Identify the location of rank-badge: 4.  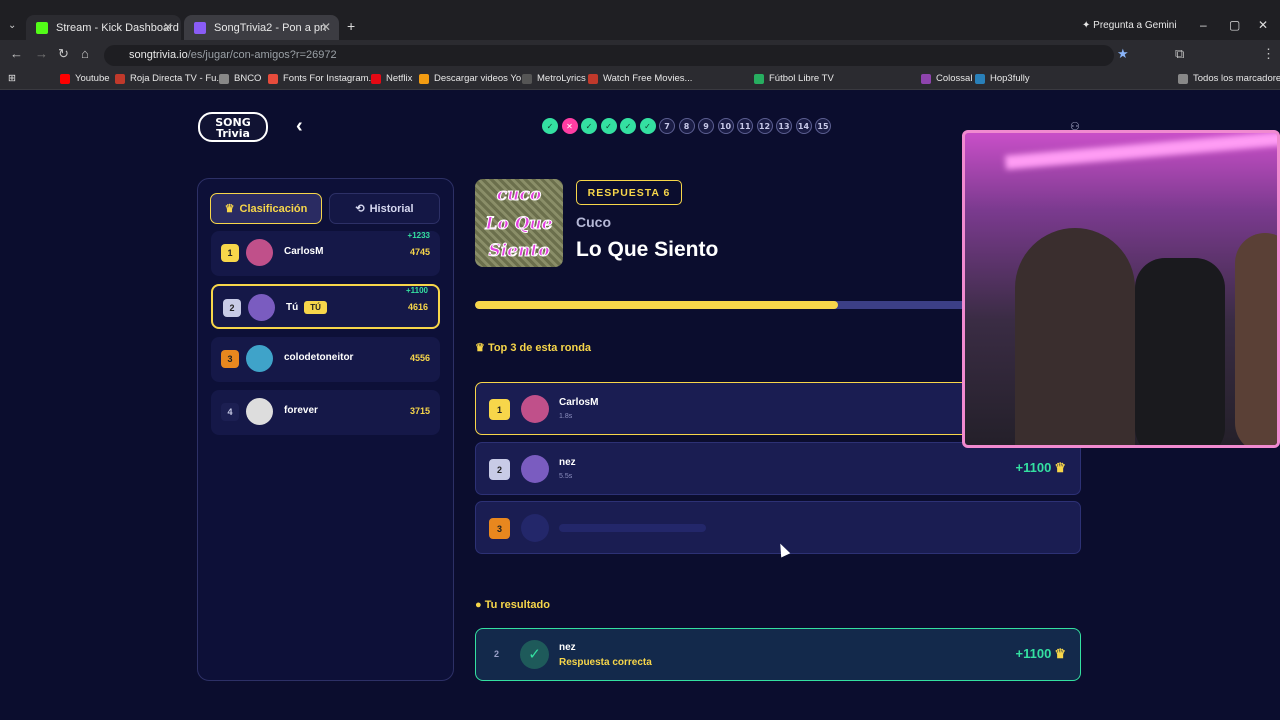
(230, 412).